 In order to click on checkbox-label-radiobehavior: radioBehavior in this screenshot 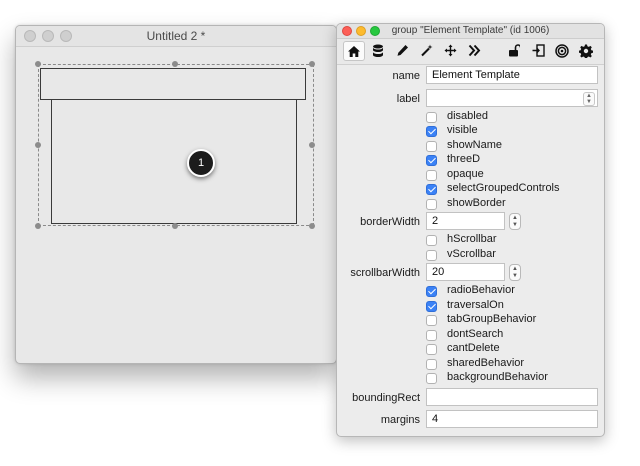, I will do `click(481, 290)`.